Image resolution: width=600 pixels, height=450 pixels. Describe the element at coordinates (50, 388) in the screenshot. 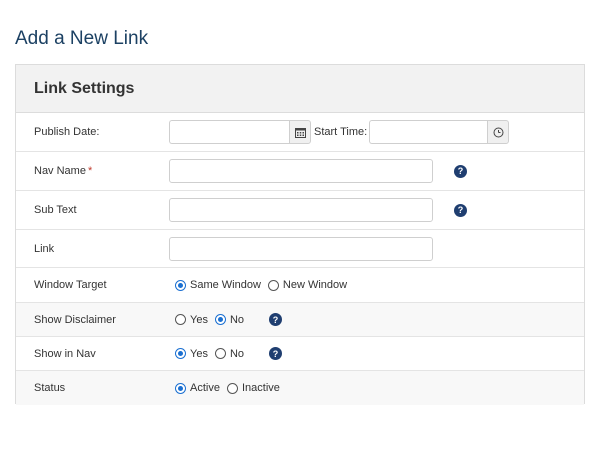

I see `status-label: Status` at that location.